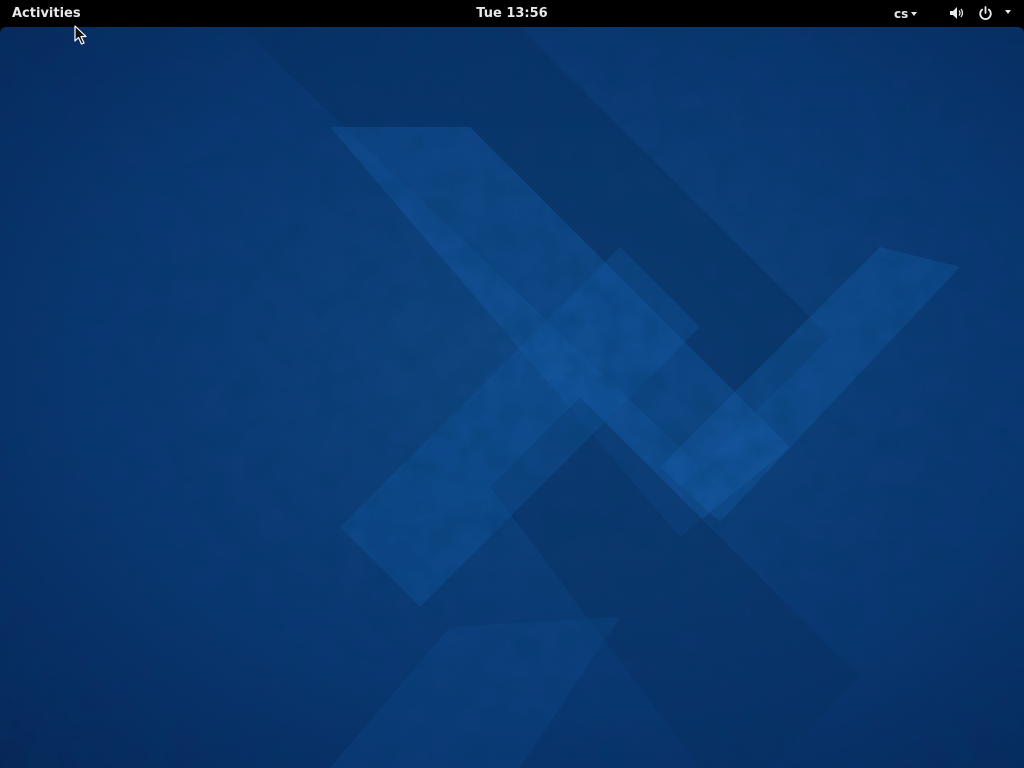  What do you see at coordinates (901, 14) in the screenshot?
I see `keyboard-layout-label: cs` at bounding box center [901, 14].